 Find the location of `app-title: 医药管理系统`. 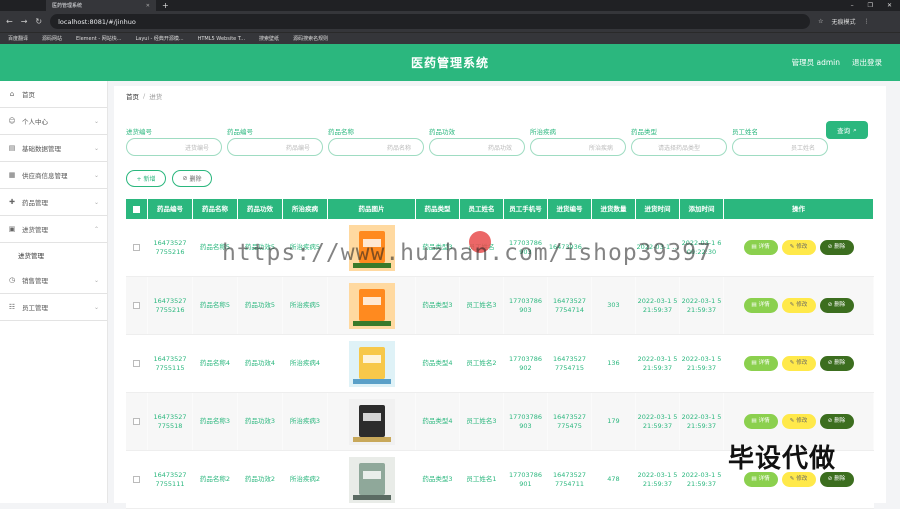

app-title: 医药管理系统 is located at coordinates (449, 63).